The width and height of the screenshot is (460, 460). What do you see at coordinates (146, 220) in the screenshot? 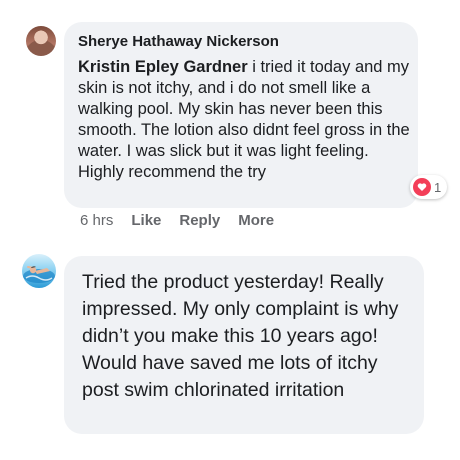
I see `like-button: Like` at bounding box center [146, 220].